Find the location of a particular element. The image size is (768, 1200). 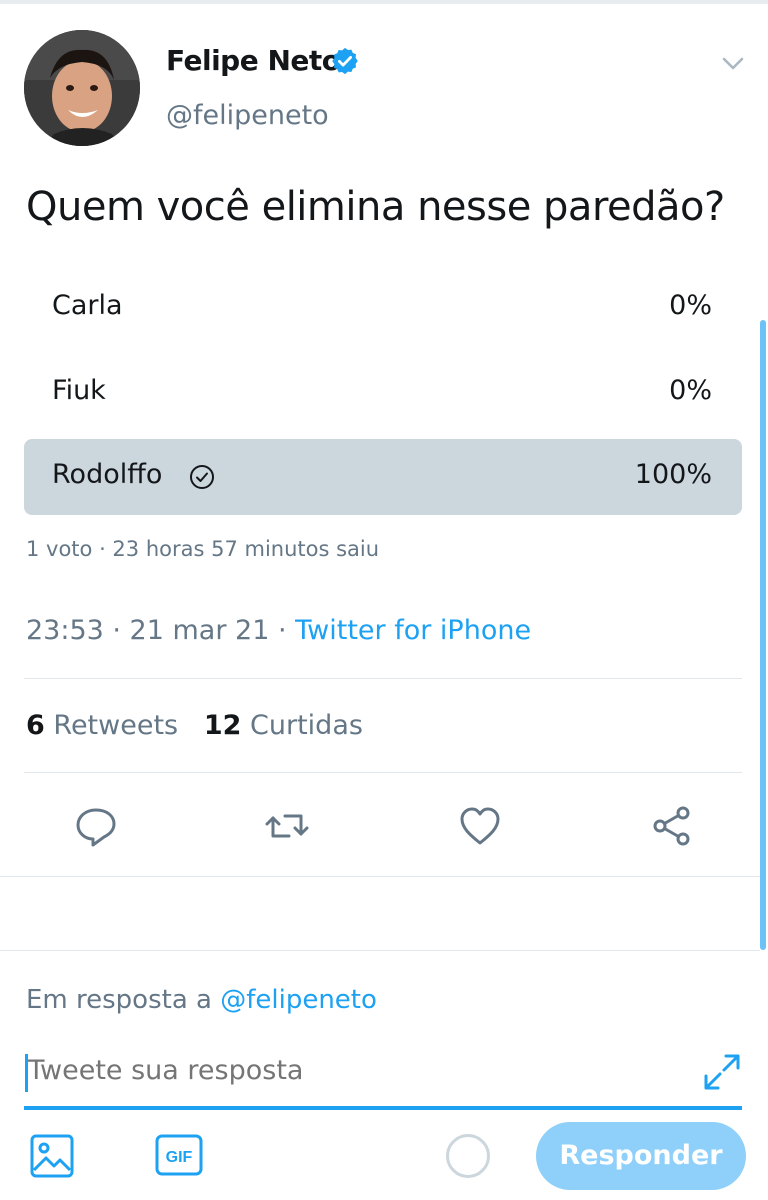

poll-option-label: Carla is located at coordinates (87, 305).